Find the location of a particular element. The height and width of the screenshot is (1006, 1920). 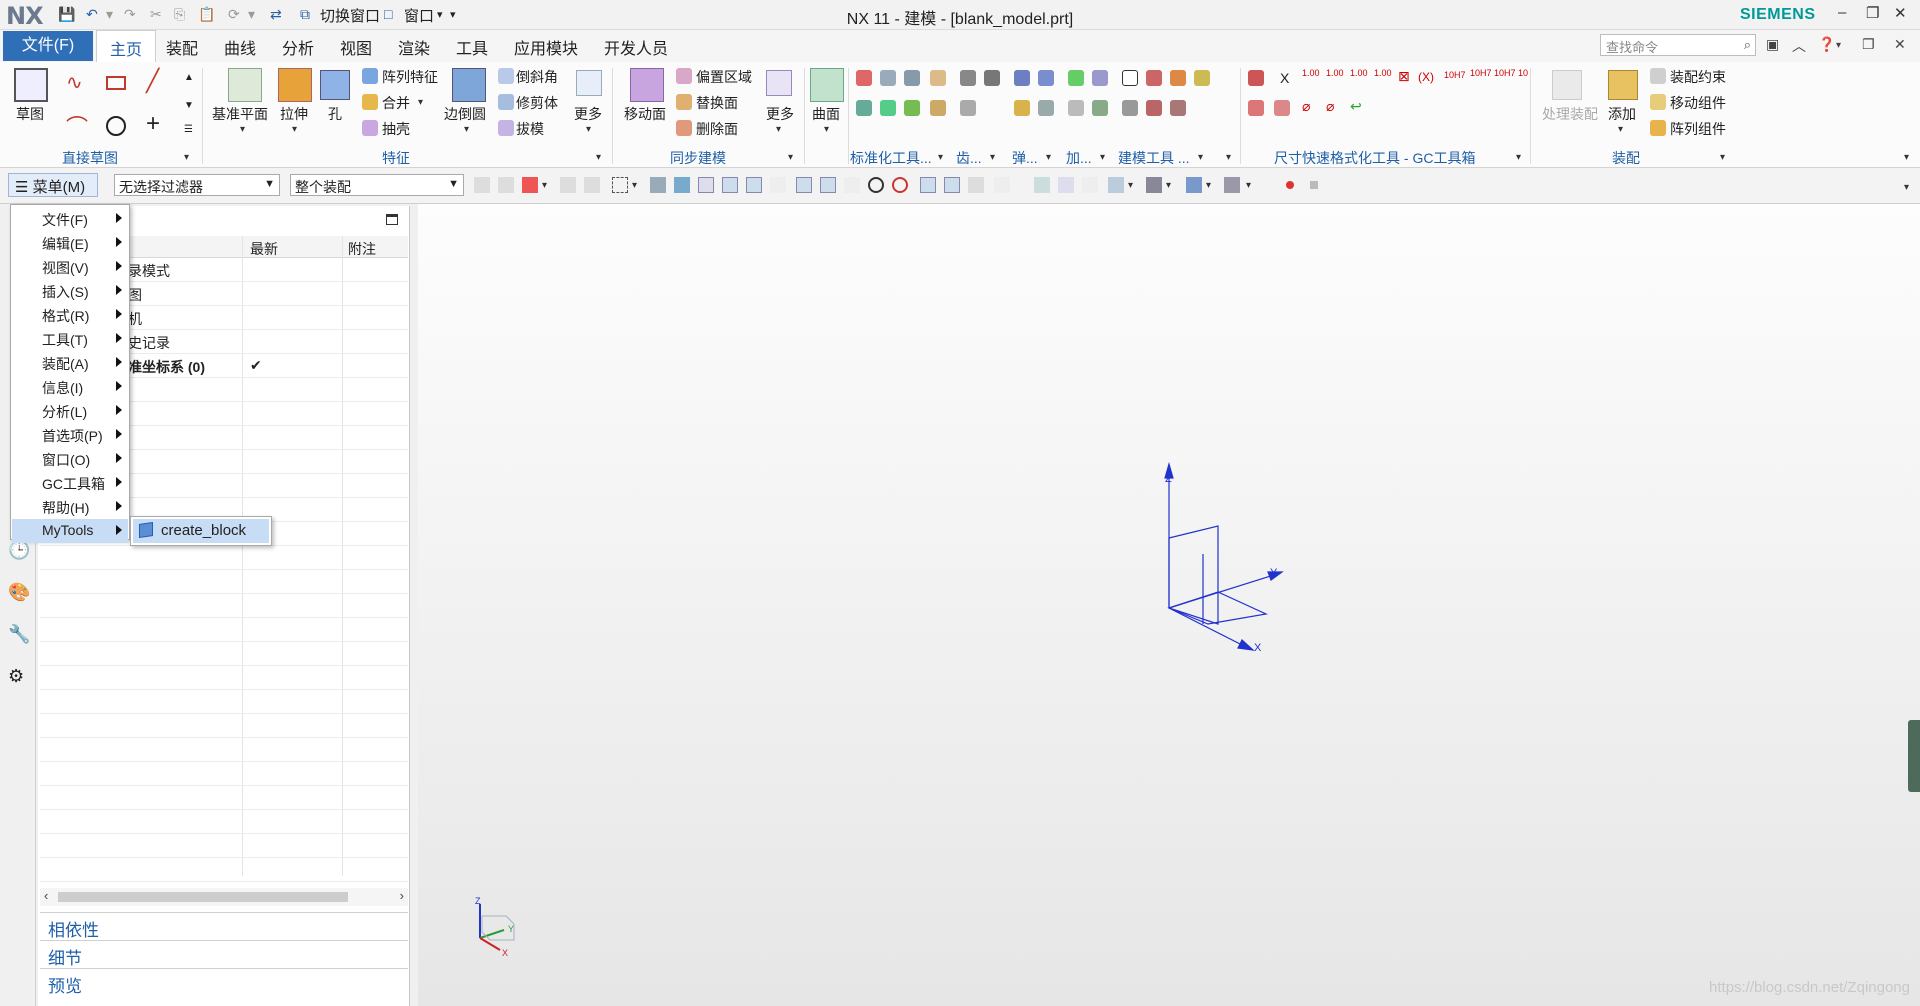

tab-home: 主页 is located at coordinates (126, 46).